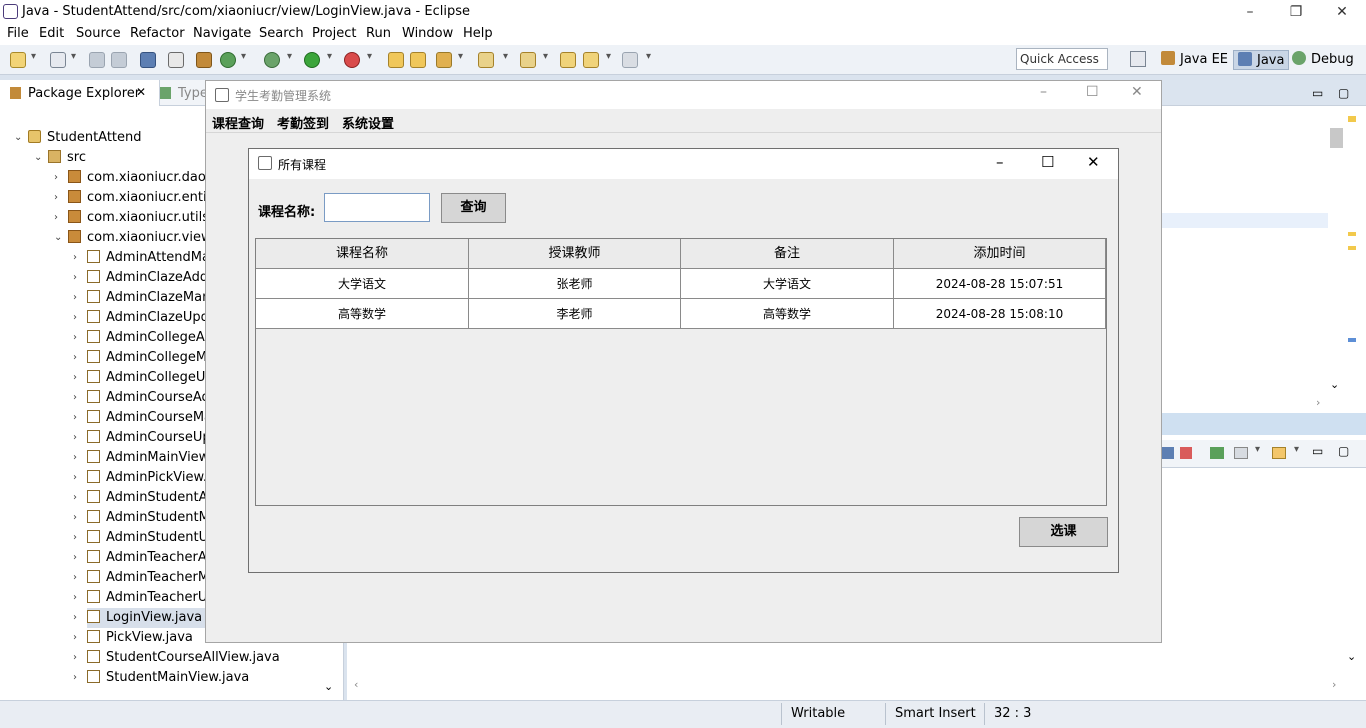 The width and height of the screenshot is (1366, 728). Describe the element at coordinates (145, 318) in the screenshot. I see `tree-file: › AdminClazeUpda` at that location.